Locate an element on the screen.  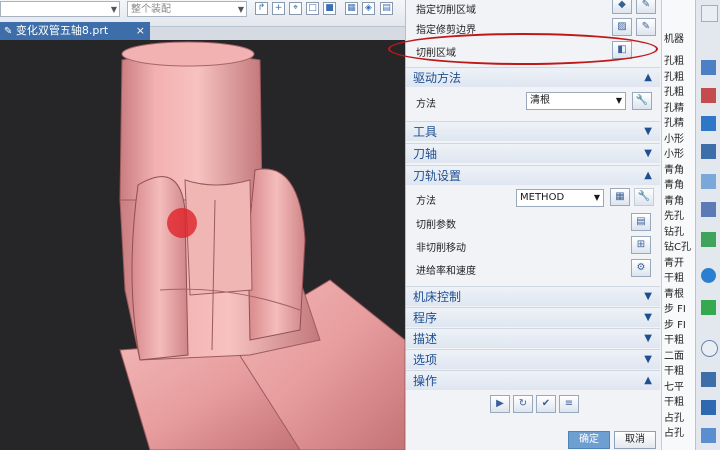
settings-icon is located at coordinates (709, 13).